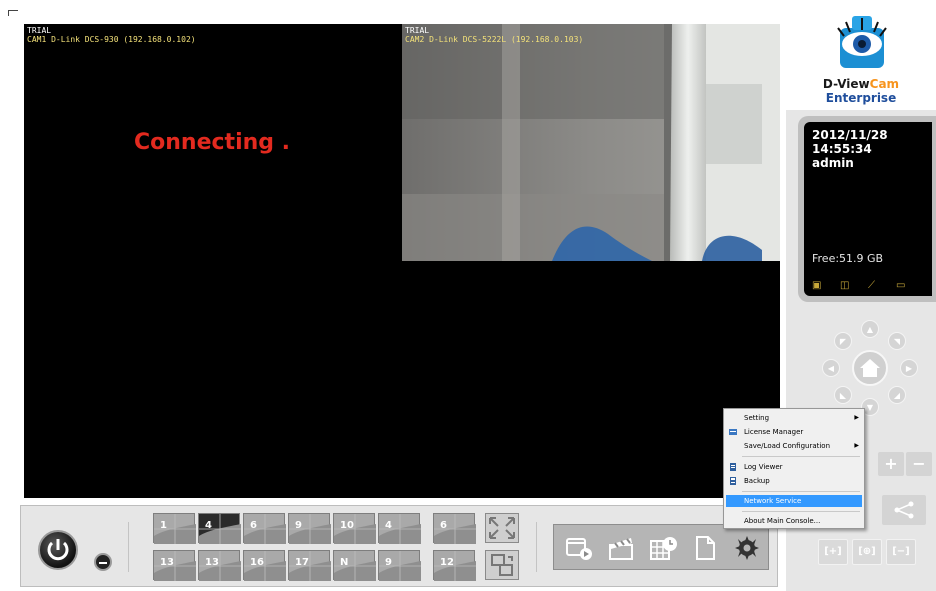 The width and height of the screenshot is (936, 591). I want to click on layout-button-r2-1: 13, so click(174, 565).